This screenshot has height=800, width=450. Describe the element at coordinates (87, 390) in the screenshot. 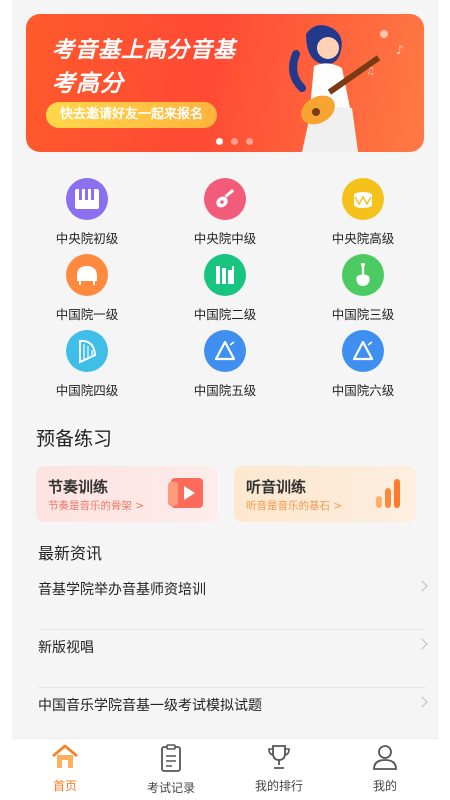

I see `level-label: 中国院四级` at that location.